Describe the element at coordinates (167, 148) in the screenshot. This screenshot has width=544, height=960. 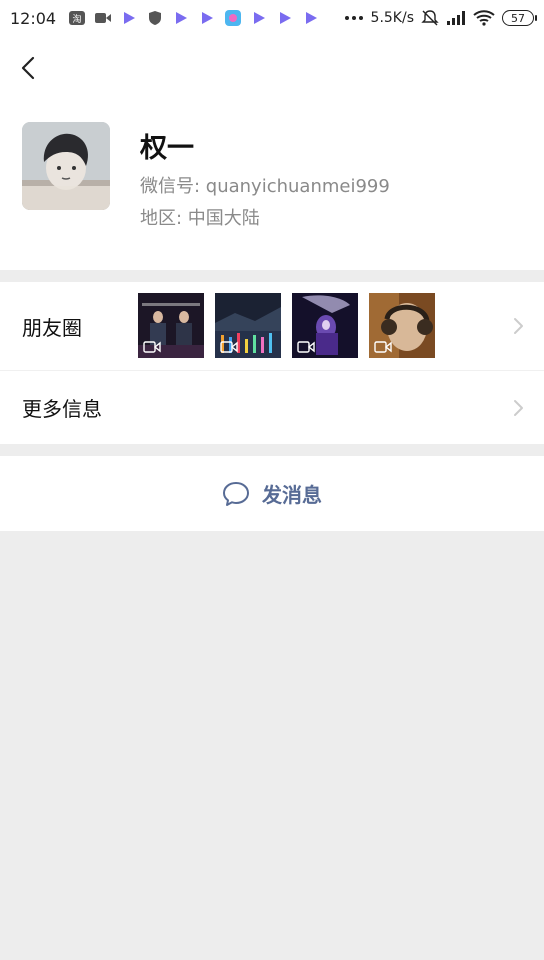
I see `profile-name: 权一` at that location.